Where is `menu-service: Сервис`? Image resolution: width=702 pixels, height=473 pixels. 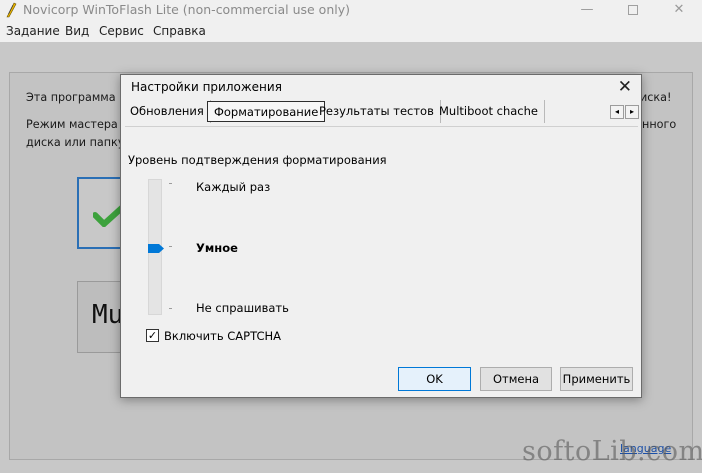
menu-service: Сервис is located at coordinates (121, 31).